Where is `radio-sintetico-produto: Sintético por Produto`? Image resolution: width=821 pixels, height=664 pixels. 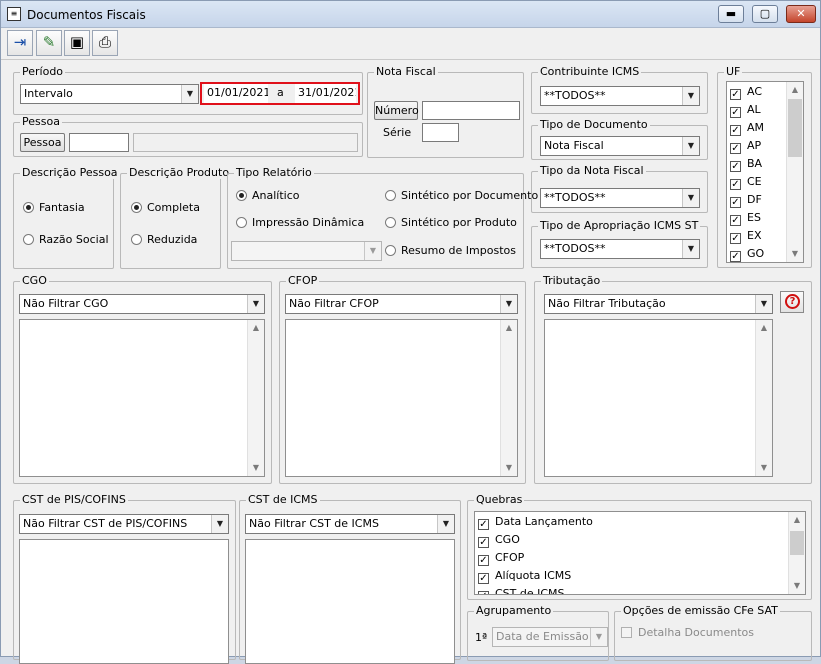 radio-sintetico-produto: Sintético por Produto is located at coordinates (451, 222).